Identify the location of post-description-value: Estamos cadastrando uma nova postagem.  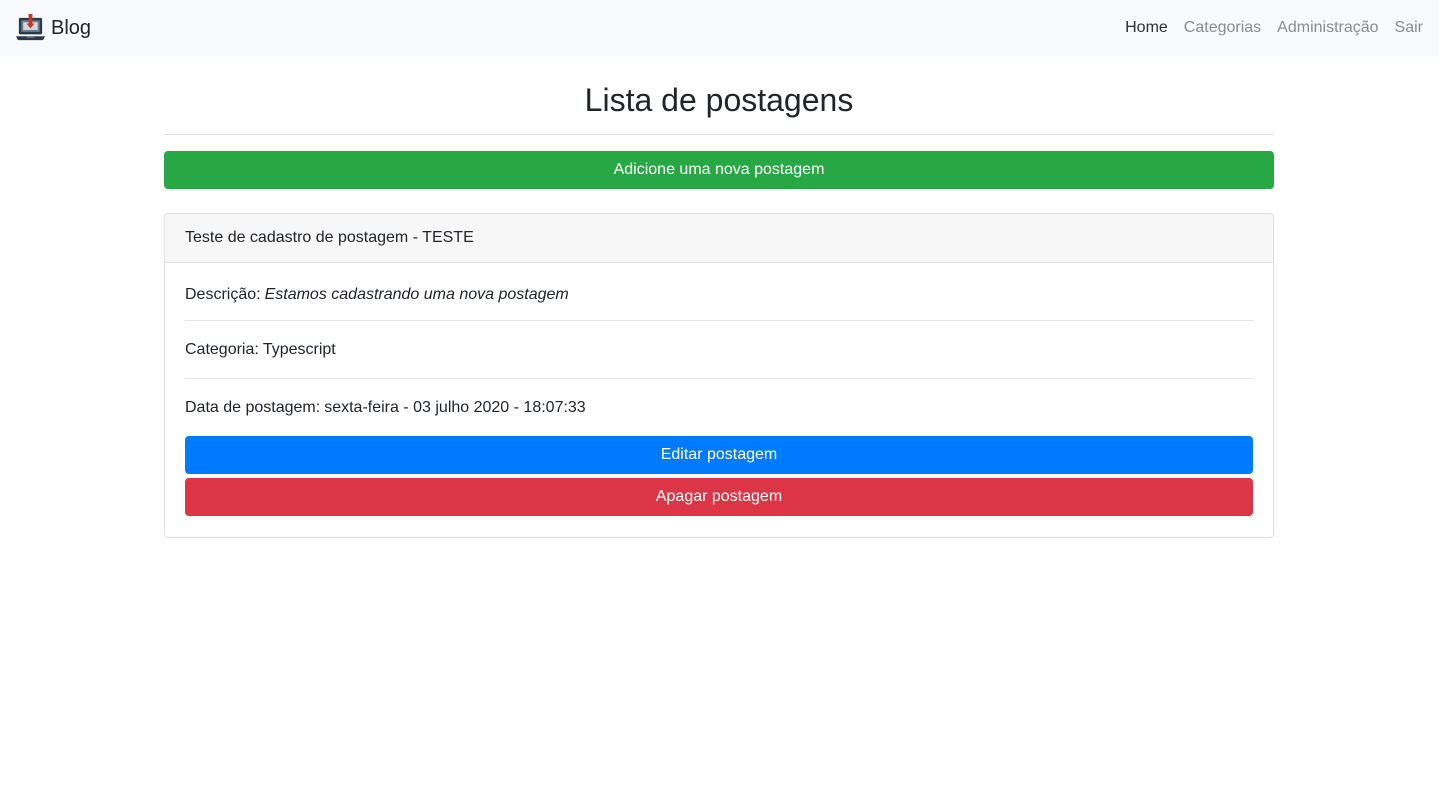
(416, 294).